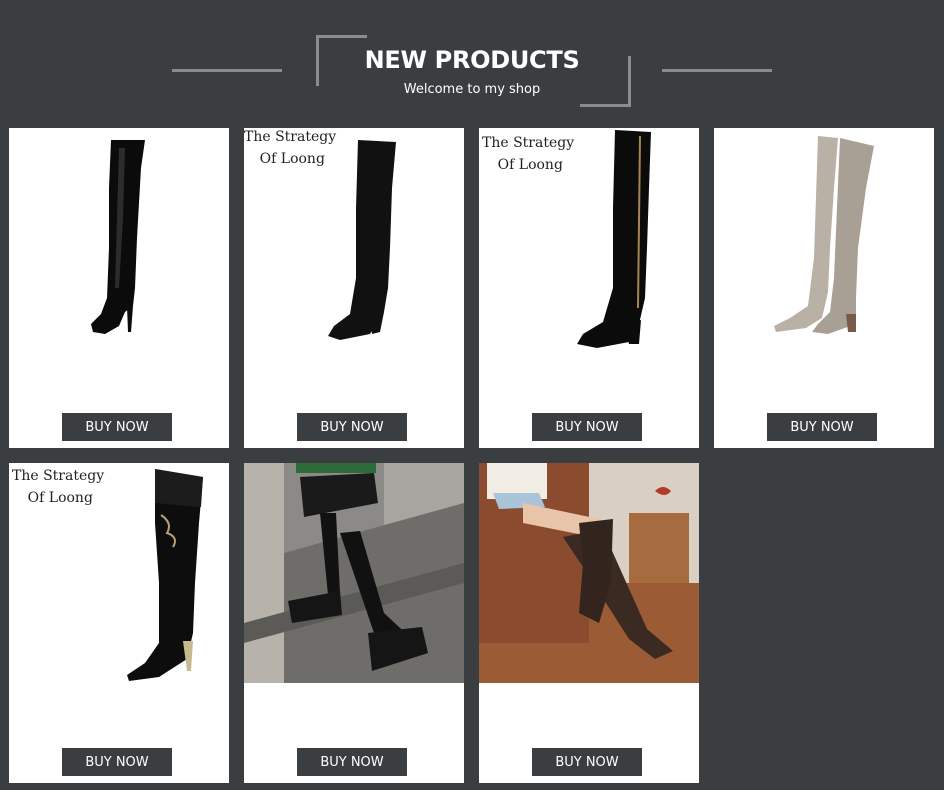 The width and height of the screenshot is (944, 790). What do you see at coordinates (589, 573) in the screenshot?
I see `product-image-brown-boot-photo` at bounding box center [589, 573].